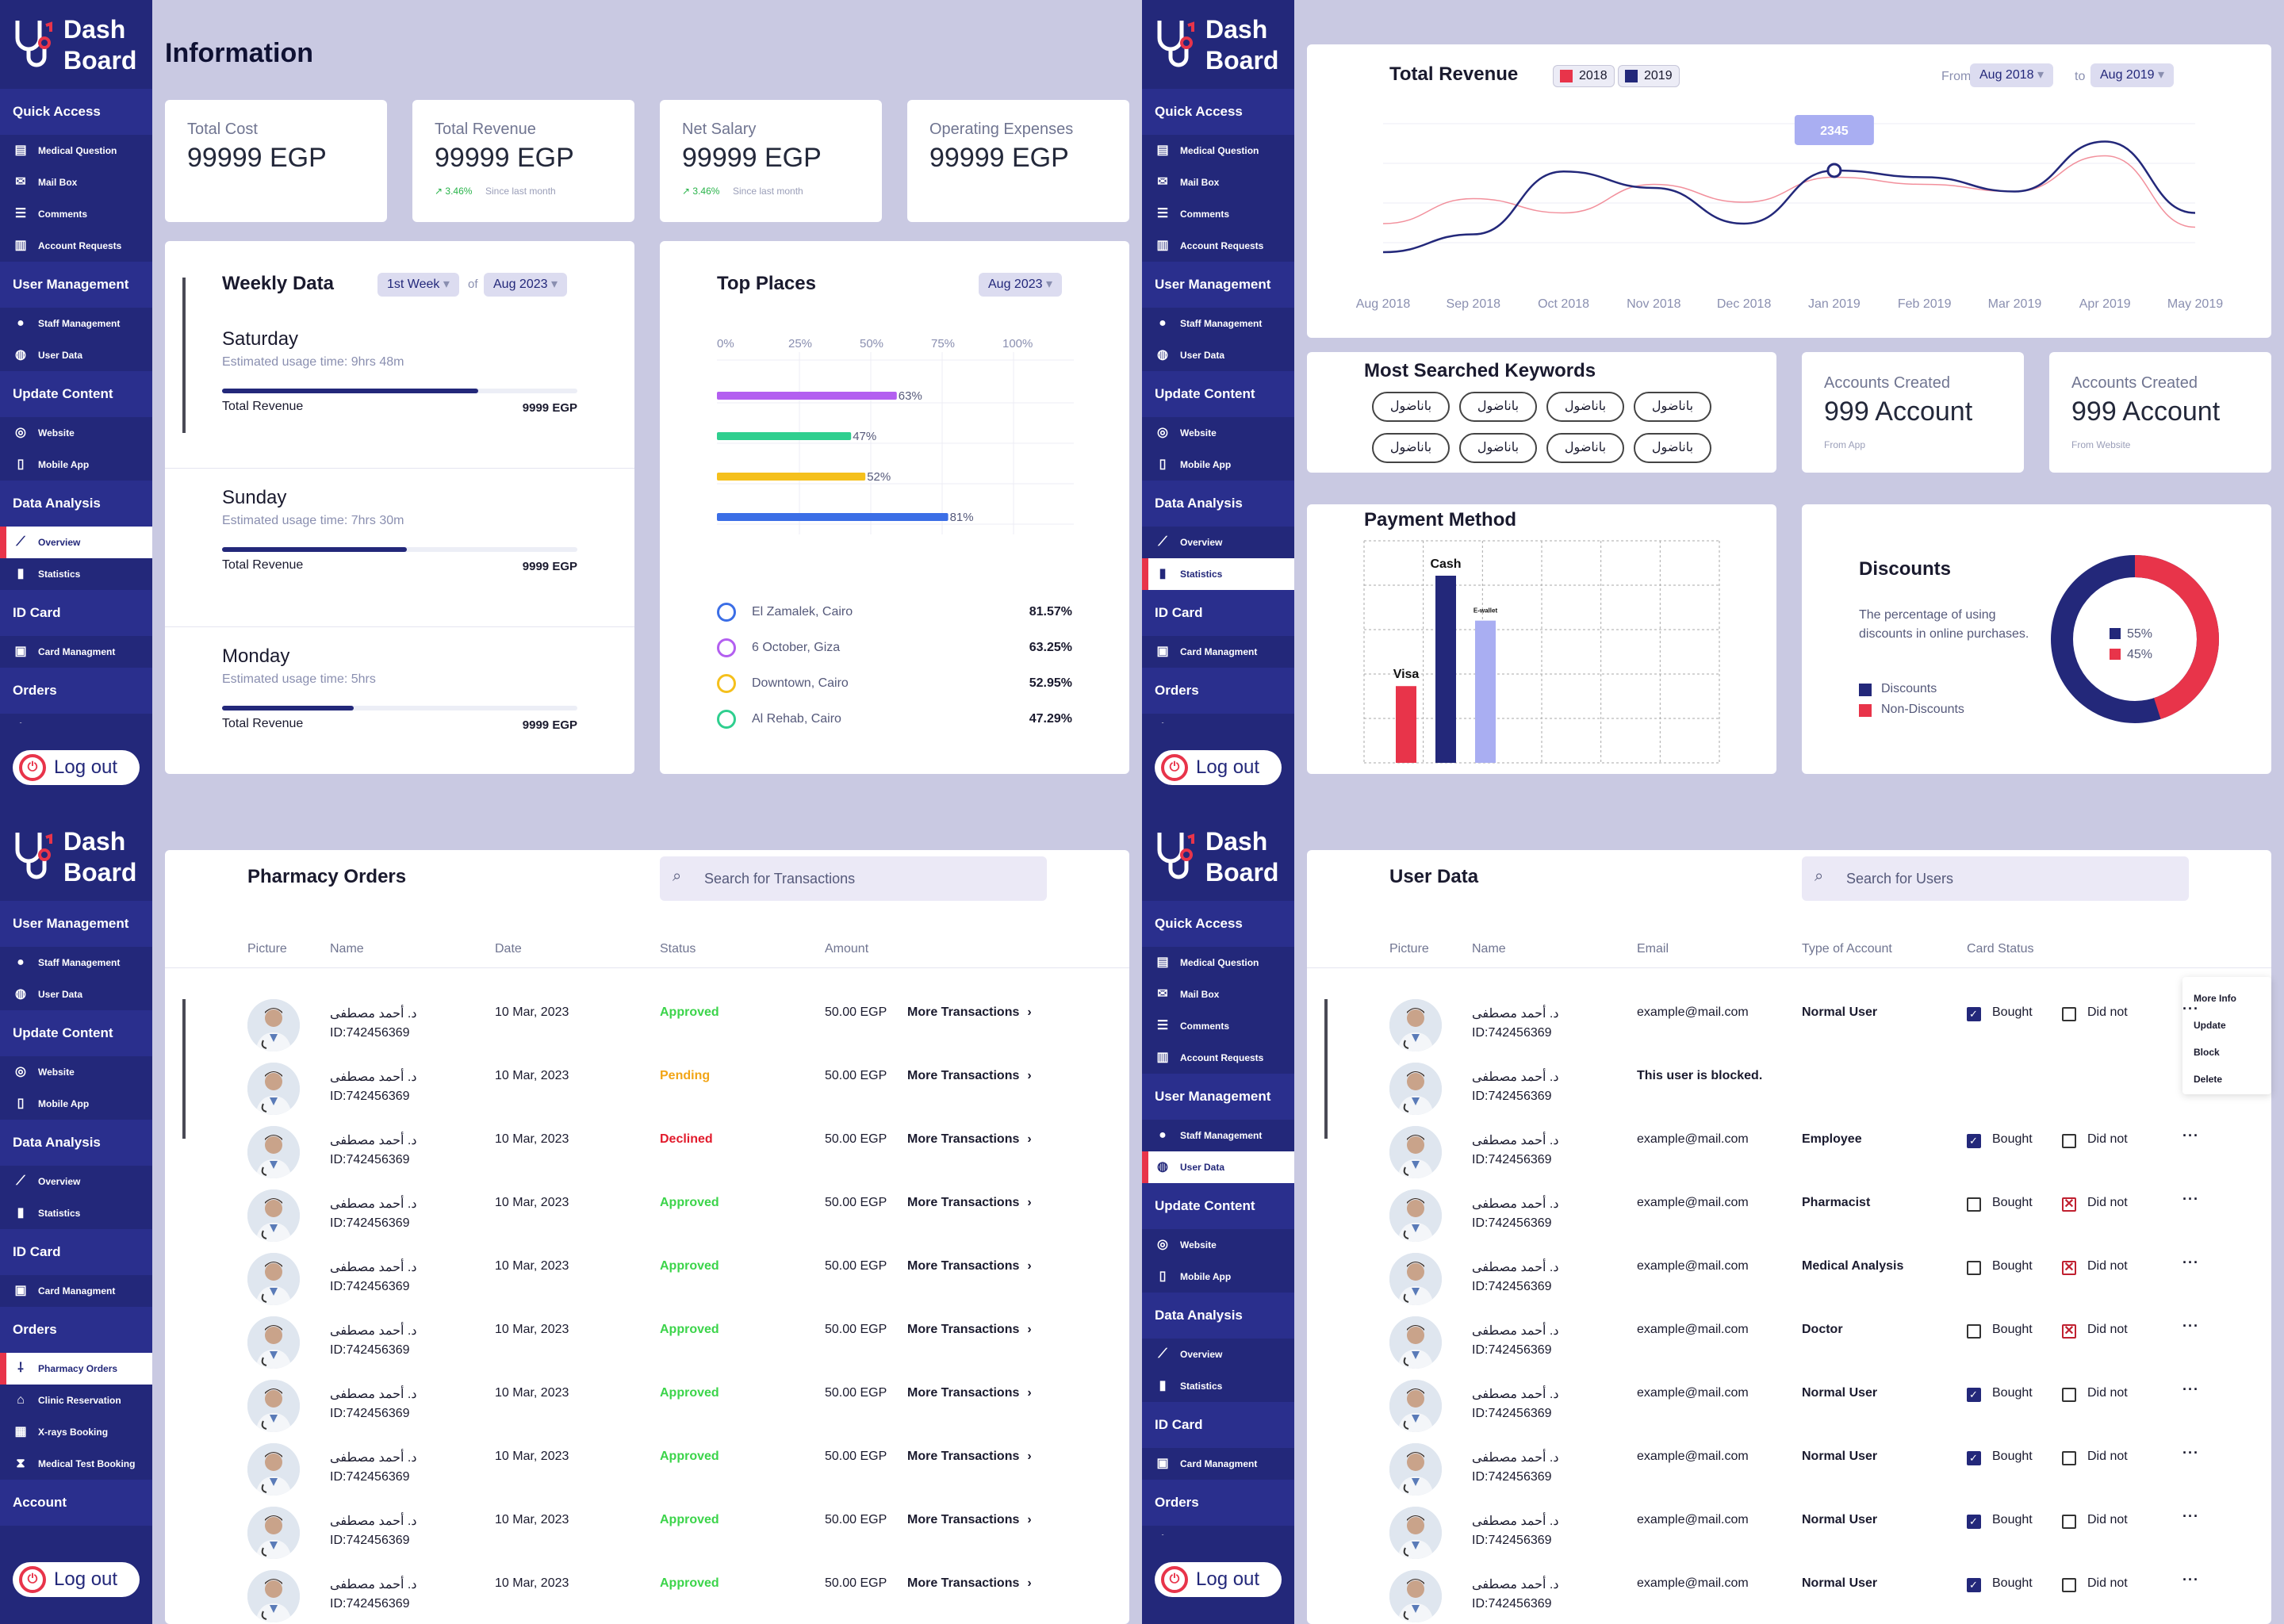  What do you see at coordinates (76, 1464) in the screenshot?
I see `sidebar-item-medical-test-booking: ⧗ Medical Test Booking` at bounding box center [76, 1464].